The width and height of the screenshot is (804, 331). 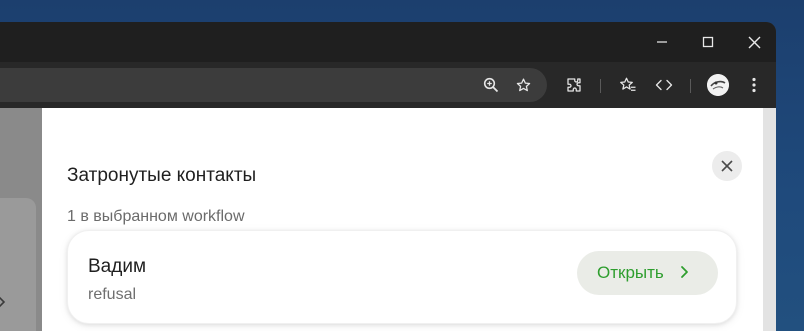 I want to click on panel-title: Затронутые контакты, so click(x=162, y=175).